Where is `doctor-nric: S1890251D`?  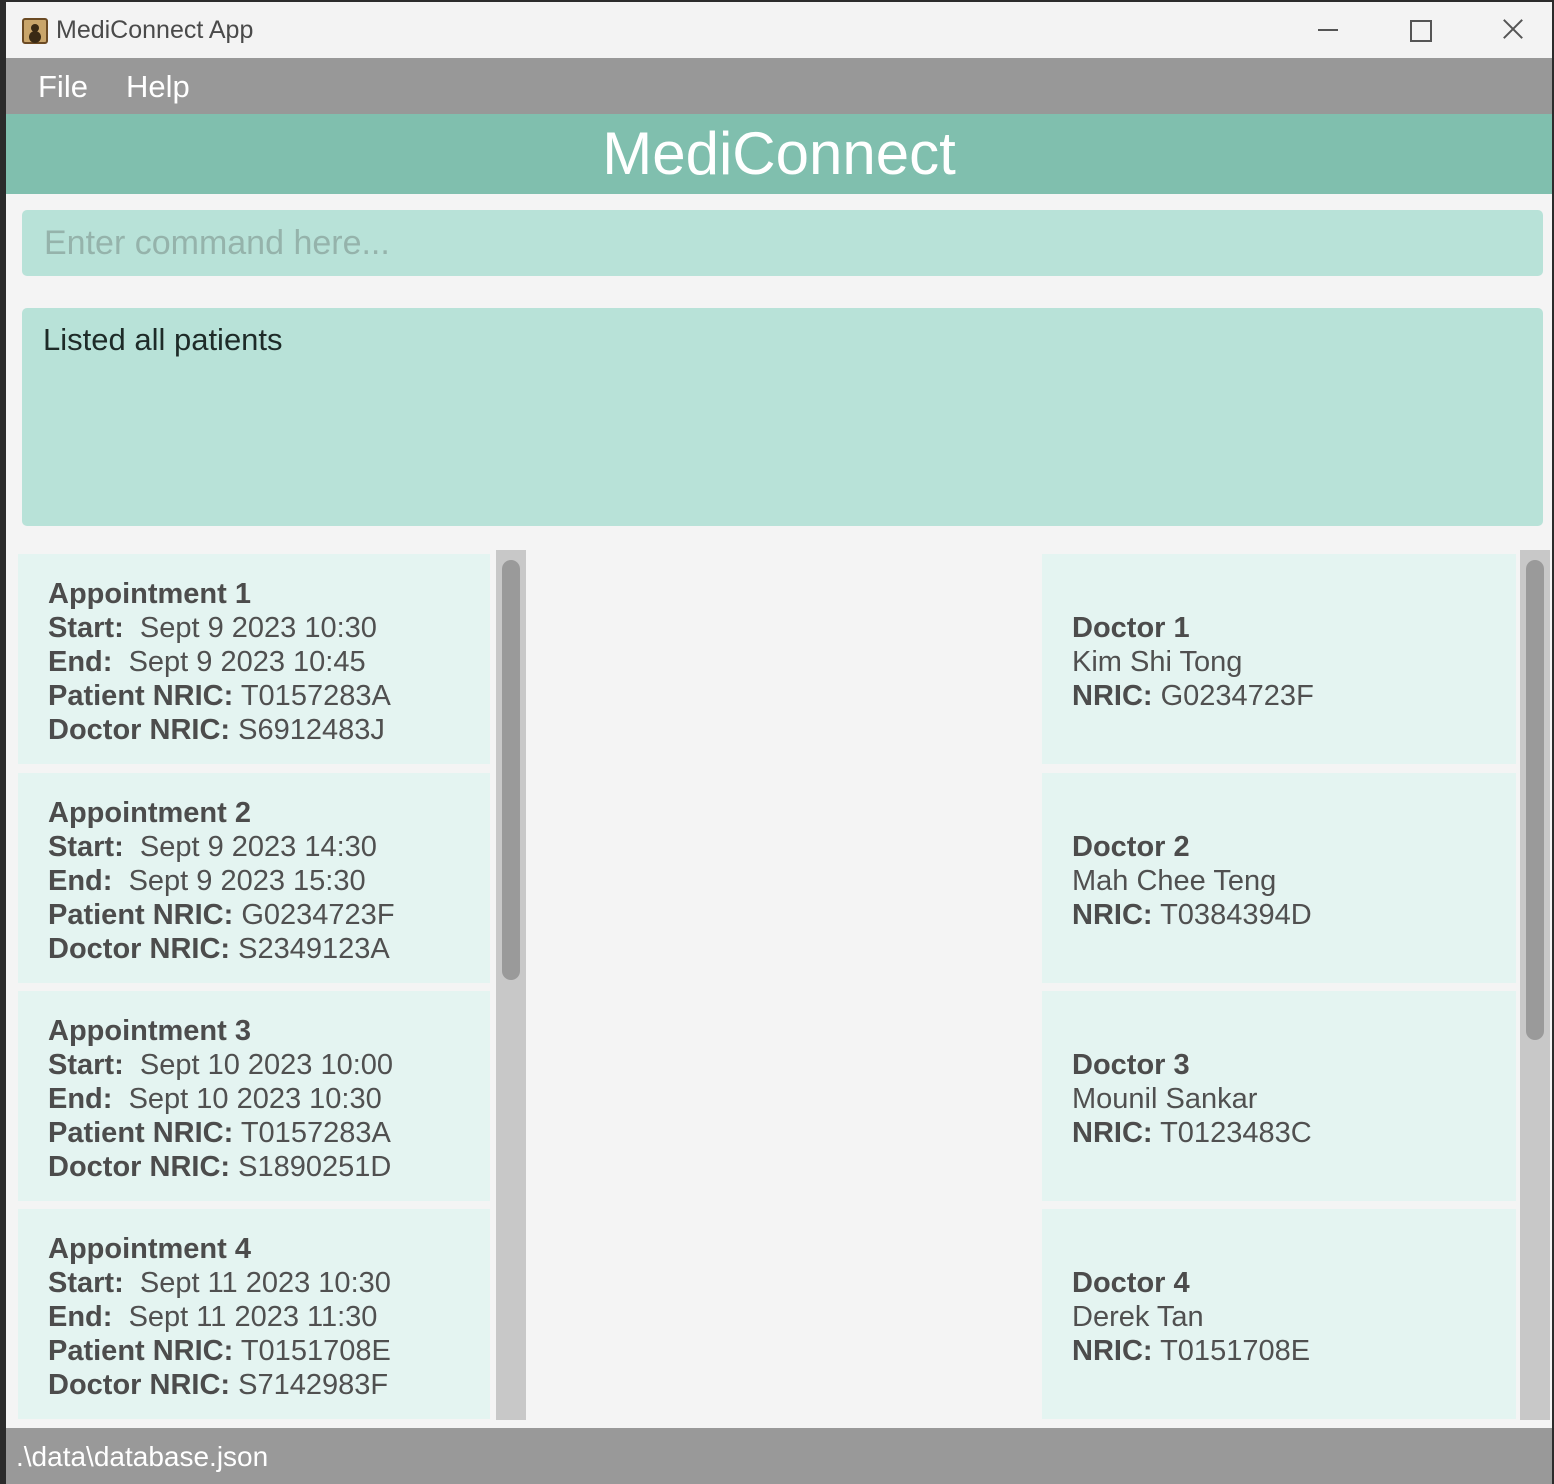
doctor-nric: S1890251D is located at coordinates (315, 1167).